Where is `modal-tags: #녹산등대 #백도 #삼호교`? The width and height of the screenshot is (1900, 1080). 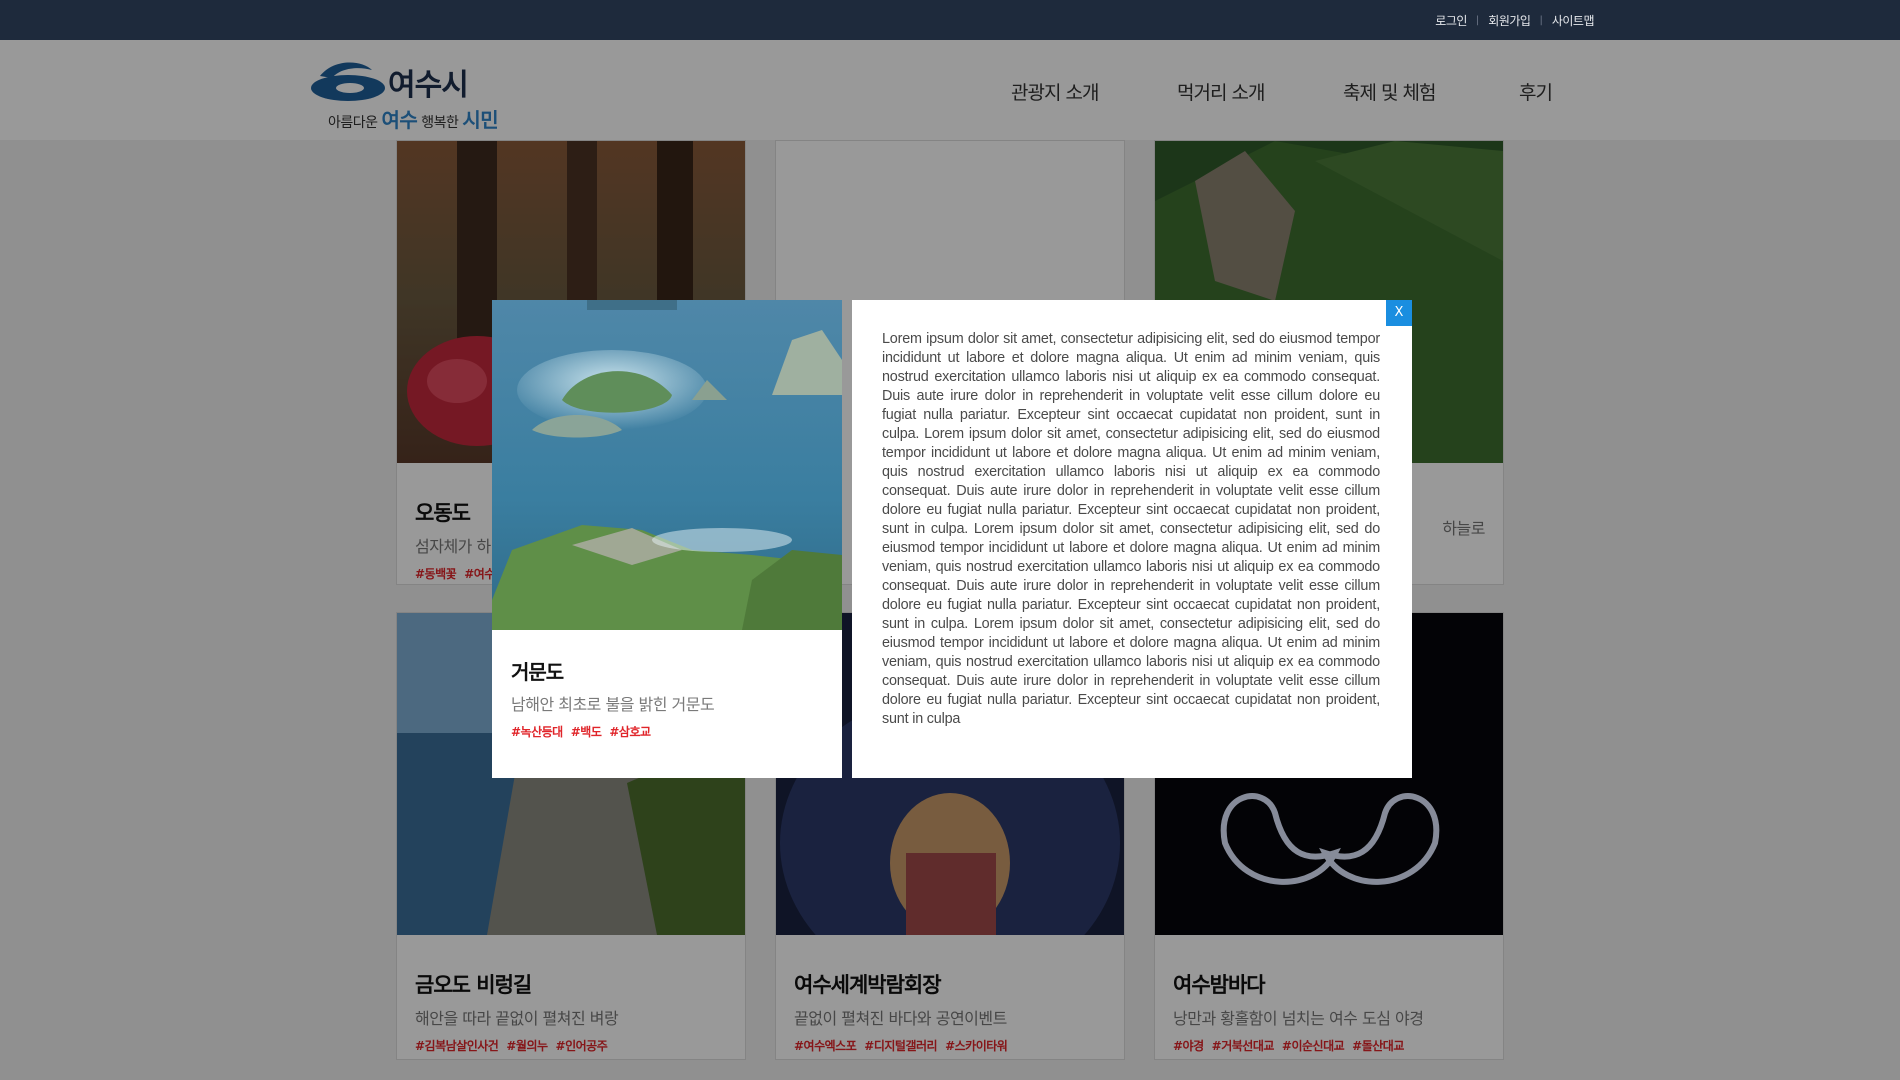 modal-tags: #녹산등대 #백도 #삼호교 is located at coordinates (667, 731).